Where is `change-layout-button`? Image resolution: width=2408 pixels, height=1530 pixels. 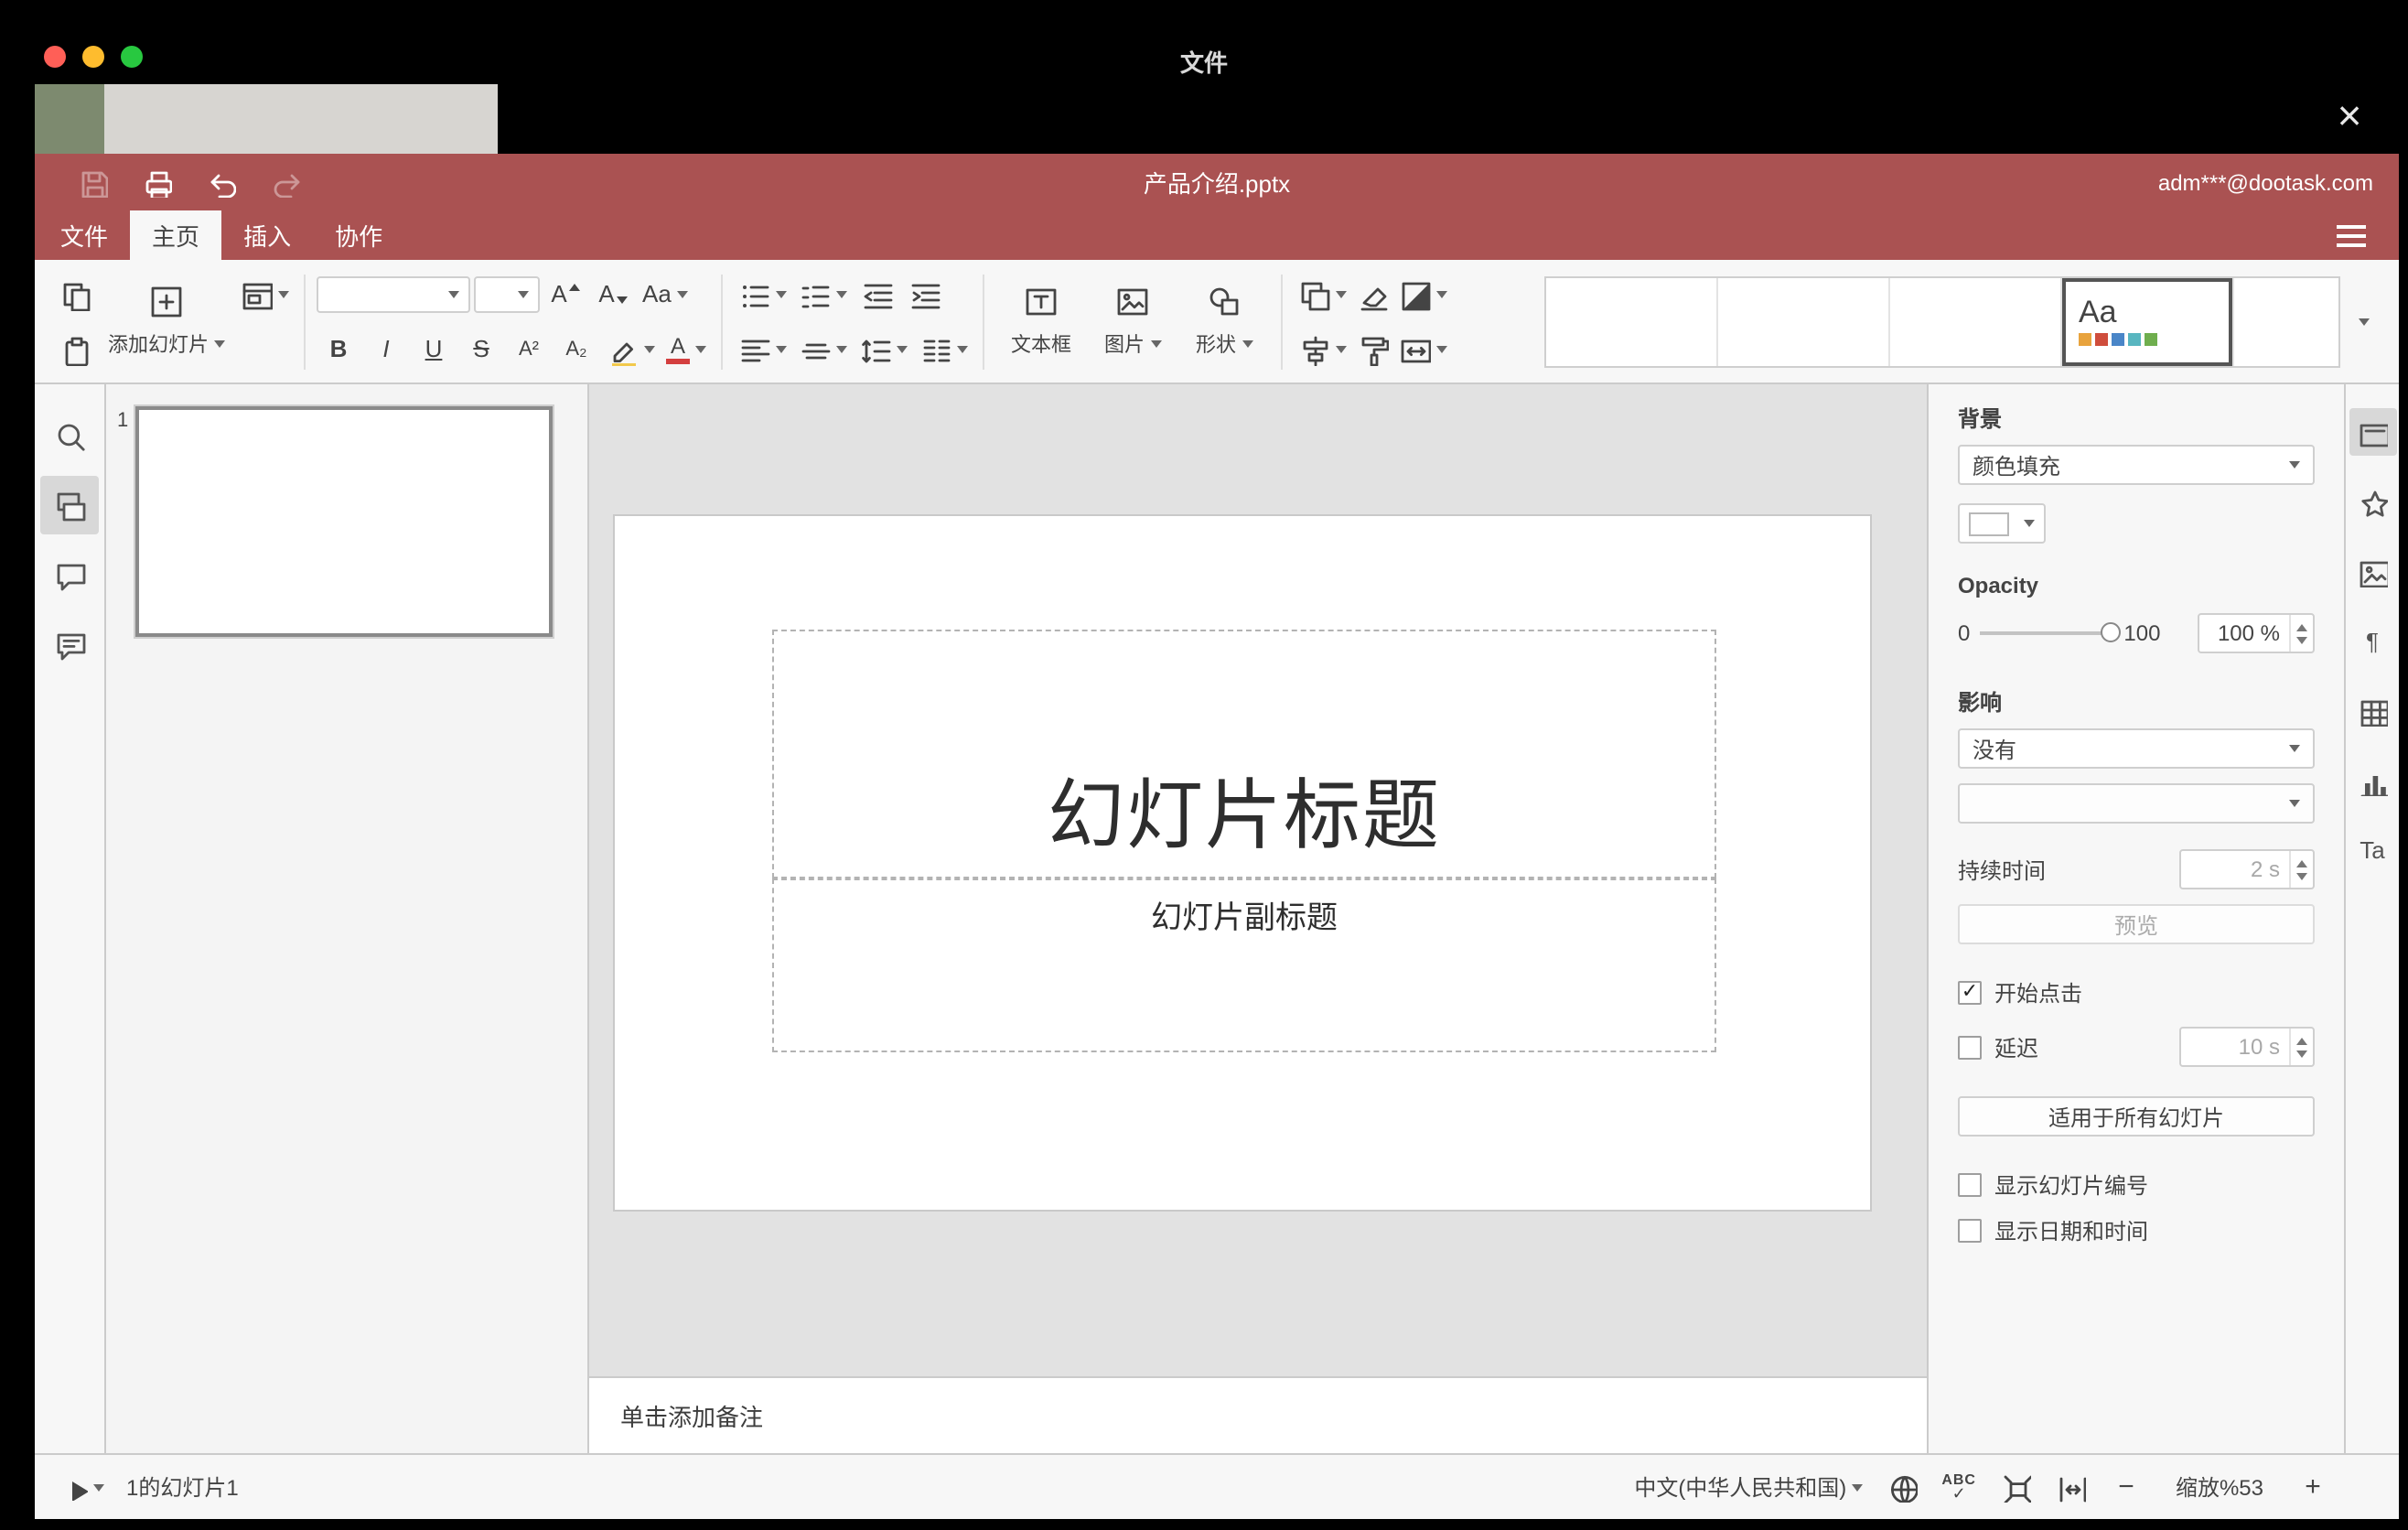 change-layout-button is located at coordinates (264, 294).